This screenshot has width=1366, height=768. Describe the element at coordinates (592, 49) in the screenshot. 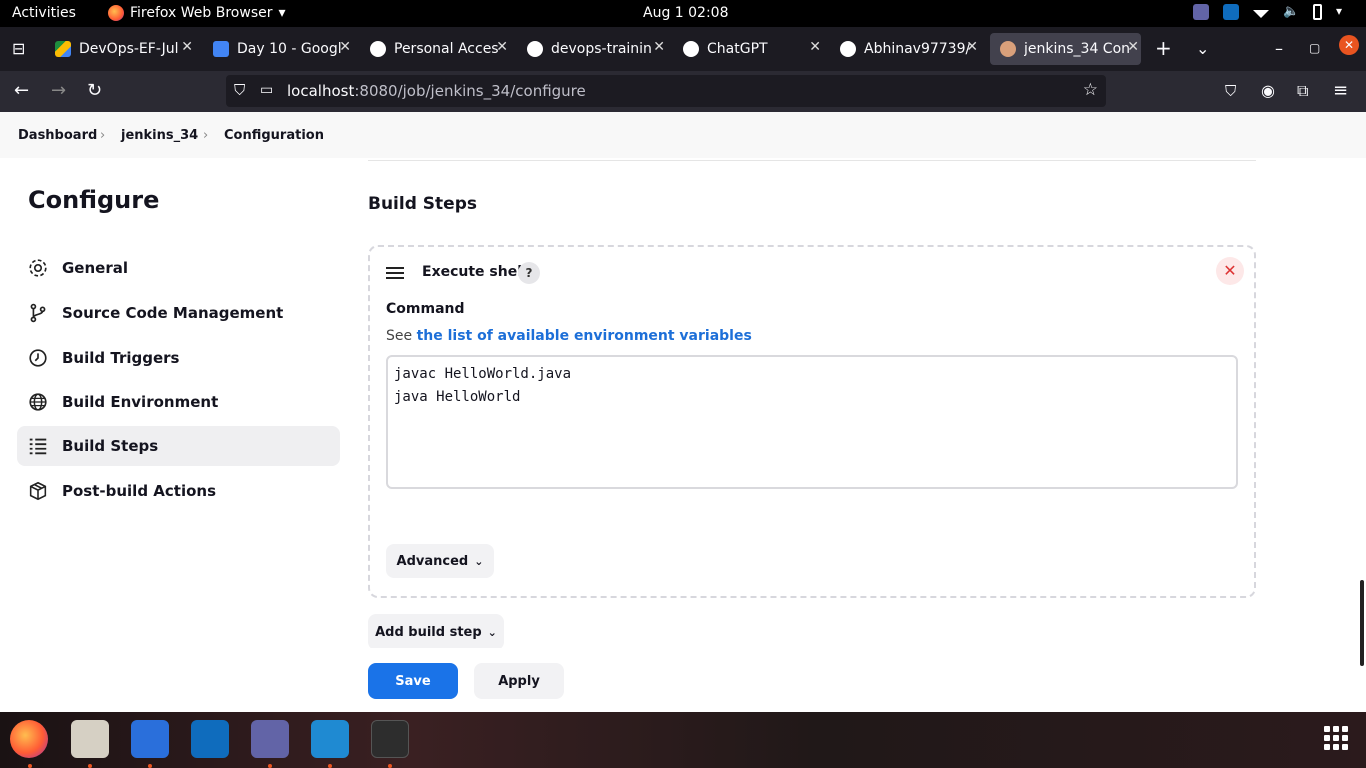

I see `tab-devops-training: devops-trainin ✕` at that location.